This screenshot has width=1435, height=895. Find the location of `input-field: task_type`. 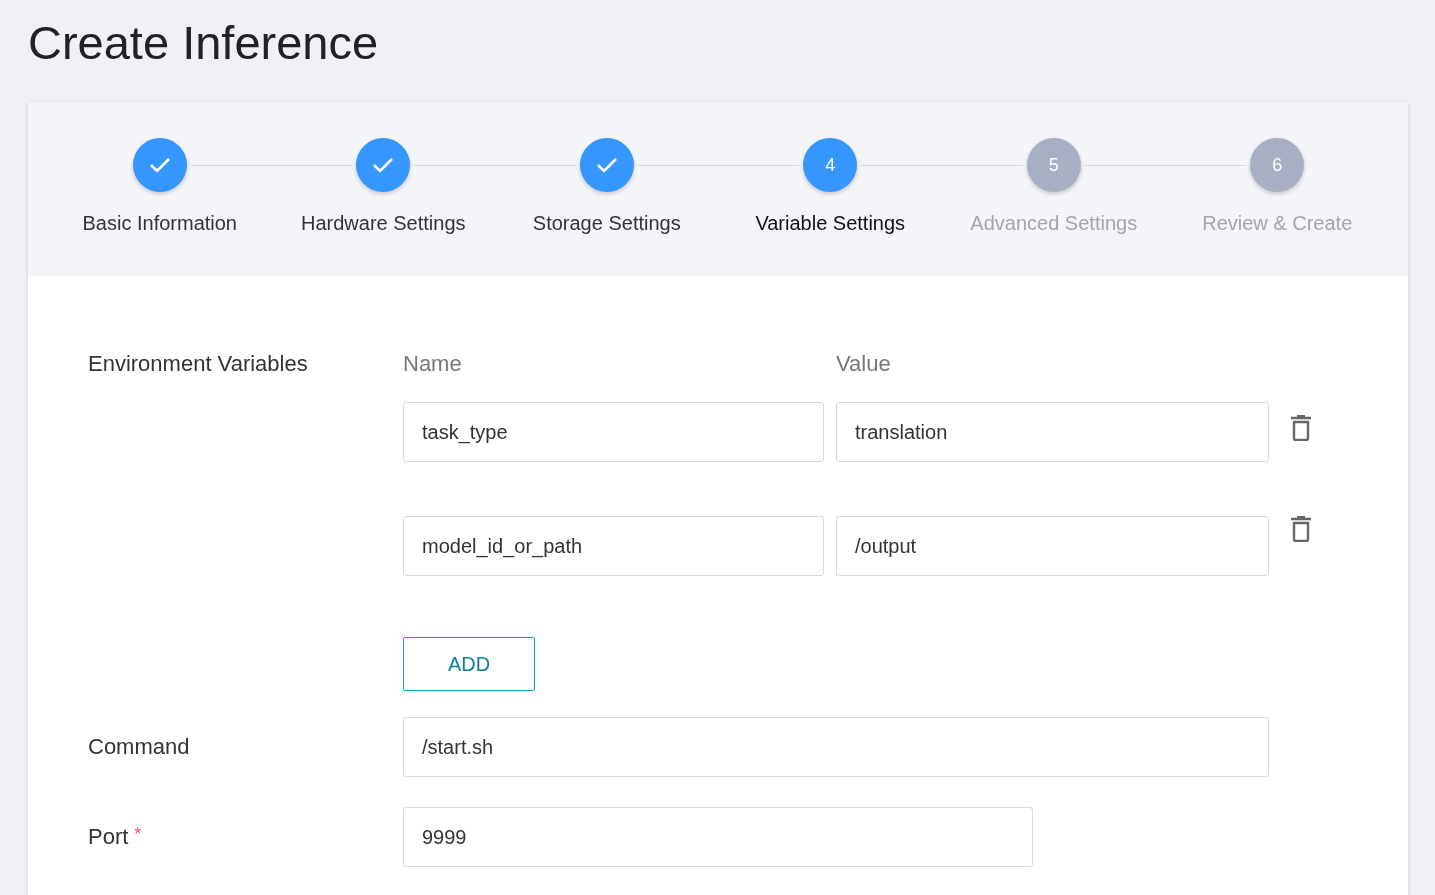

input-field: task_type is located at coordinates (613, 432).